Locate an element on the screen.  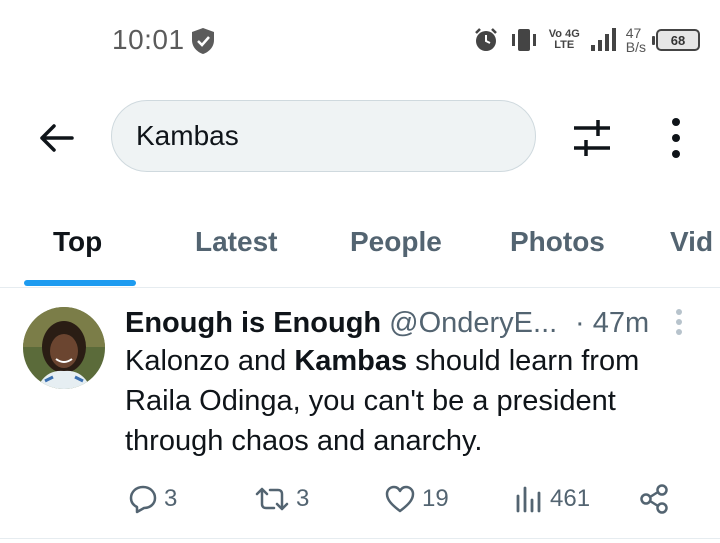
bar-chart-icon is located at coordinates (528, 499).